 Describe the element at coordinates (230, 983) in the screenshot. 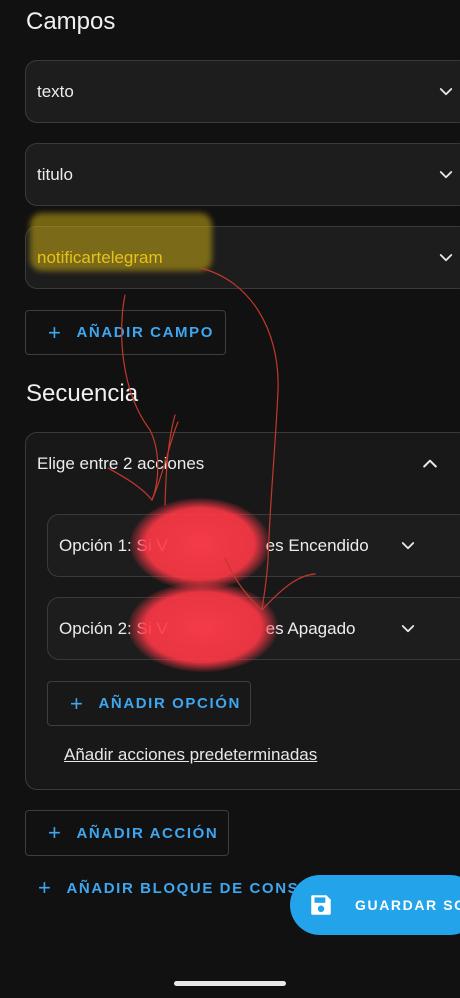

I see `home-indicator` at that location.